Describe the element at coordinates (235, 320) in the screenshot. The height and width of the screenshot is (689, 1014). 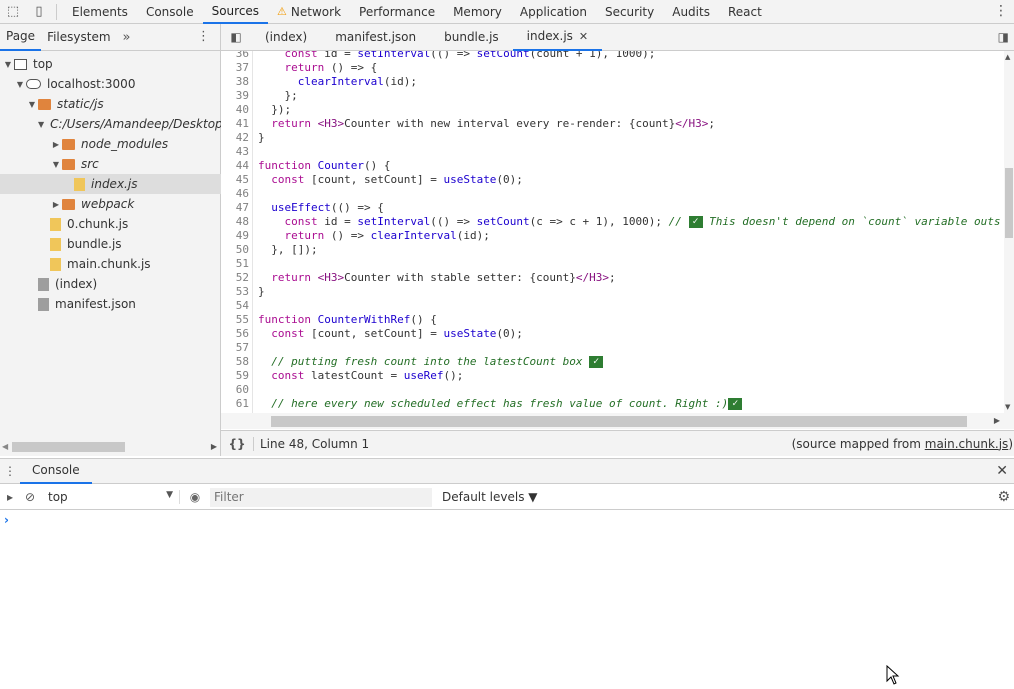
I see `line-number: 55` at that location.